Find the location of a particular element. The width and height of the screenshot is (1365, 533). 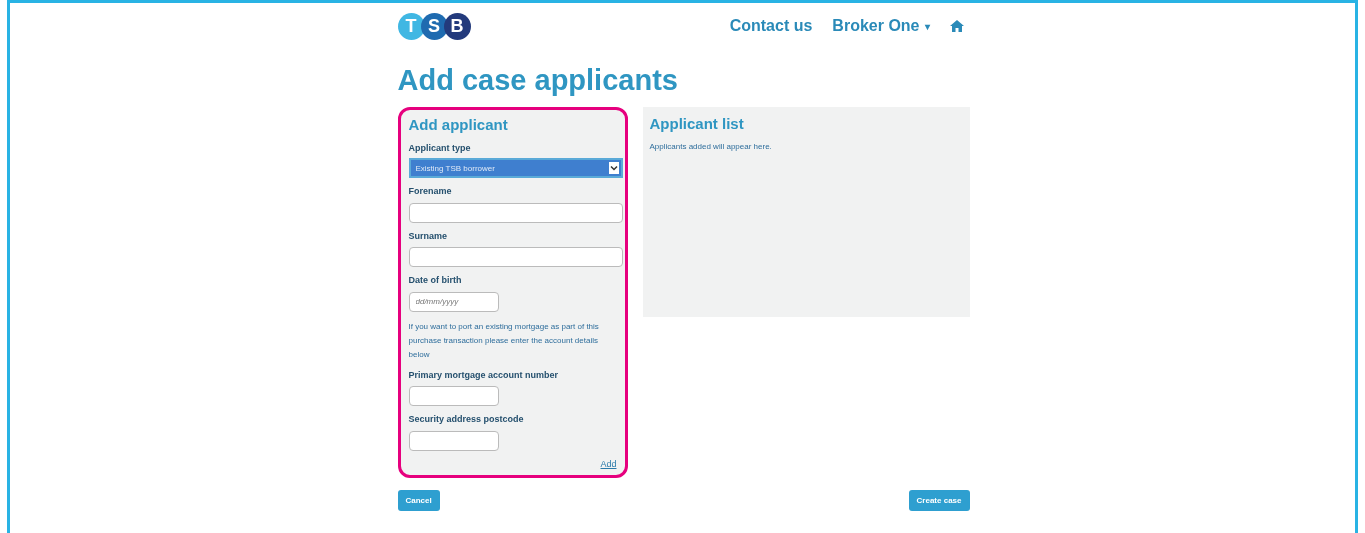

field-label: Surname is located at coordinates (428, 235).